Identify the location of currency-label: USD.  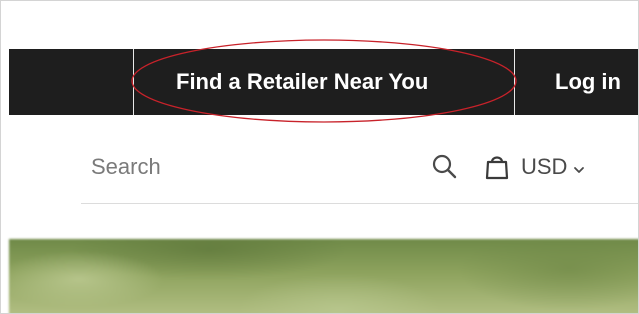
(544, 166).